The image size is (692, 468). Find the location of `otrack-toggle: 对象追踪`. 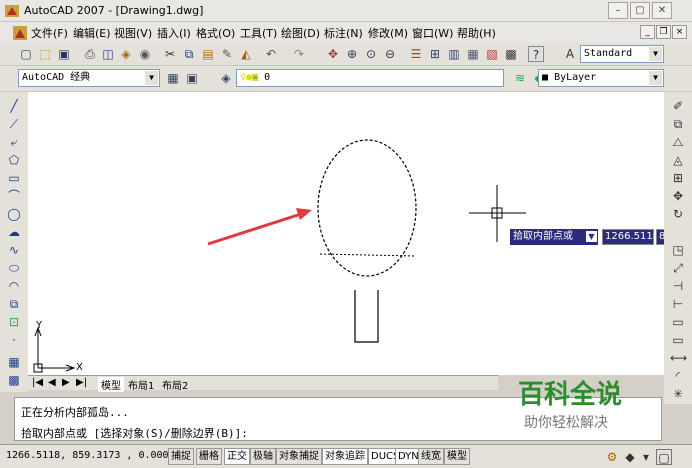

otrack-toggle: 对象追踪 is located at coordinates (345, 456).